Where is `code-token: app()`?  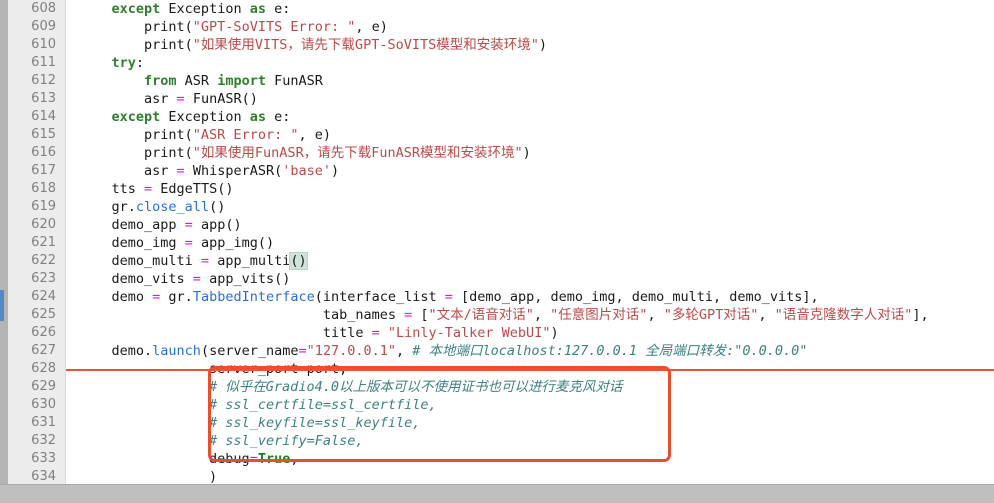 code-token: app() is located at coordinates (217, 225).